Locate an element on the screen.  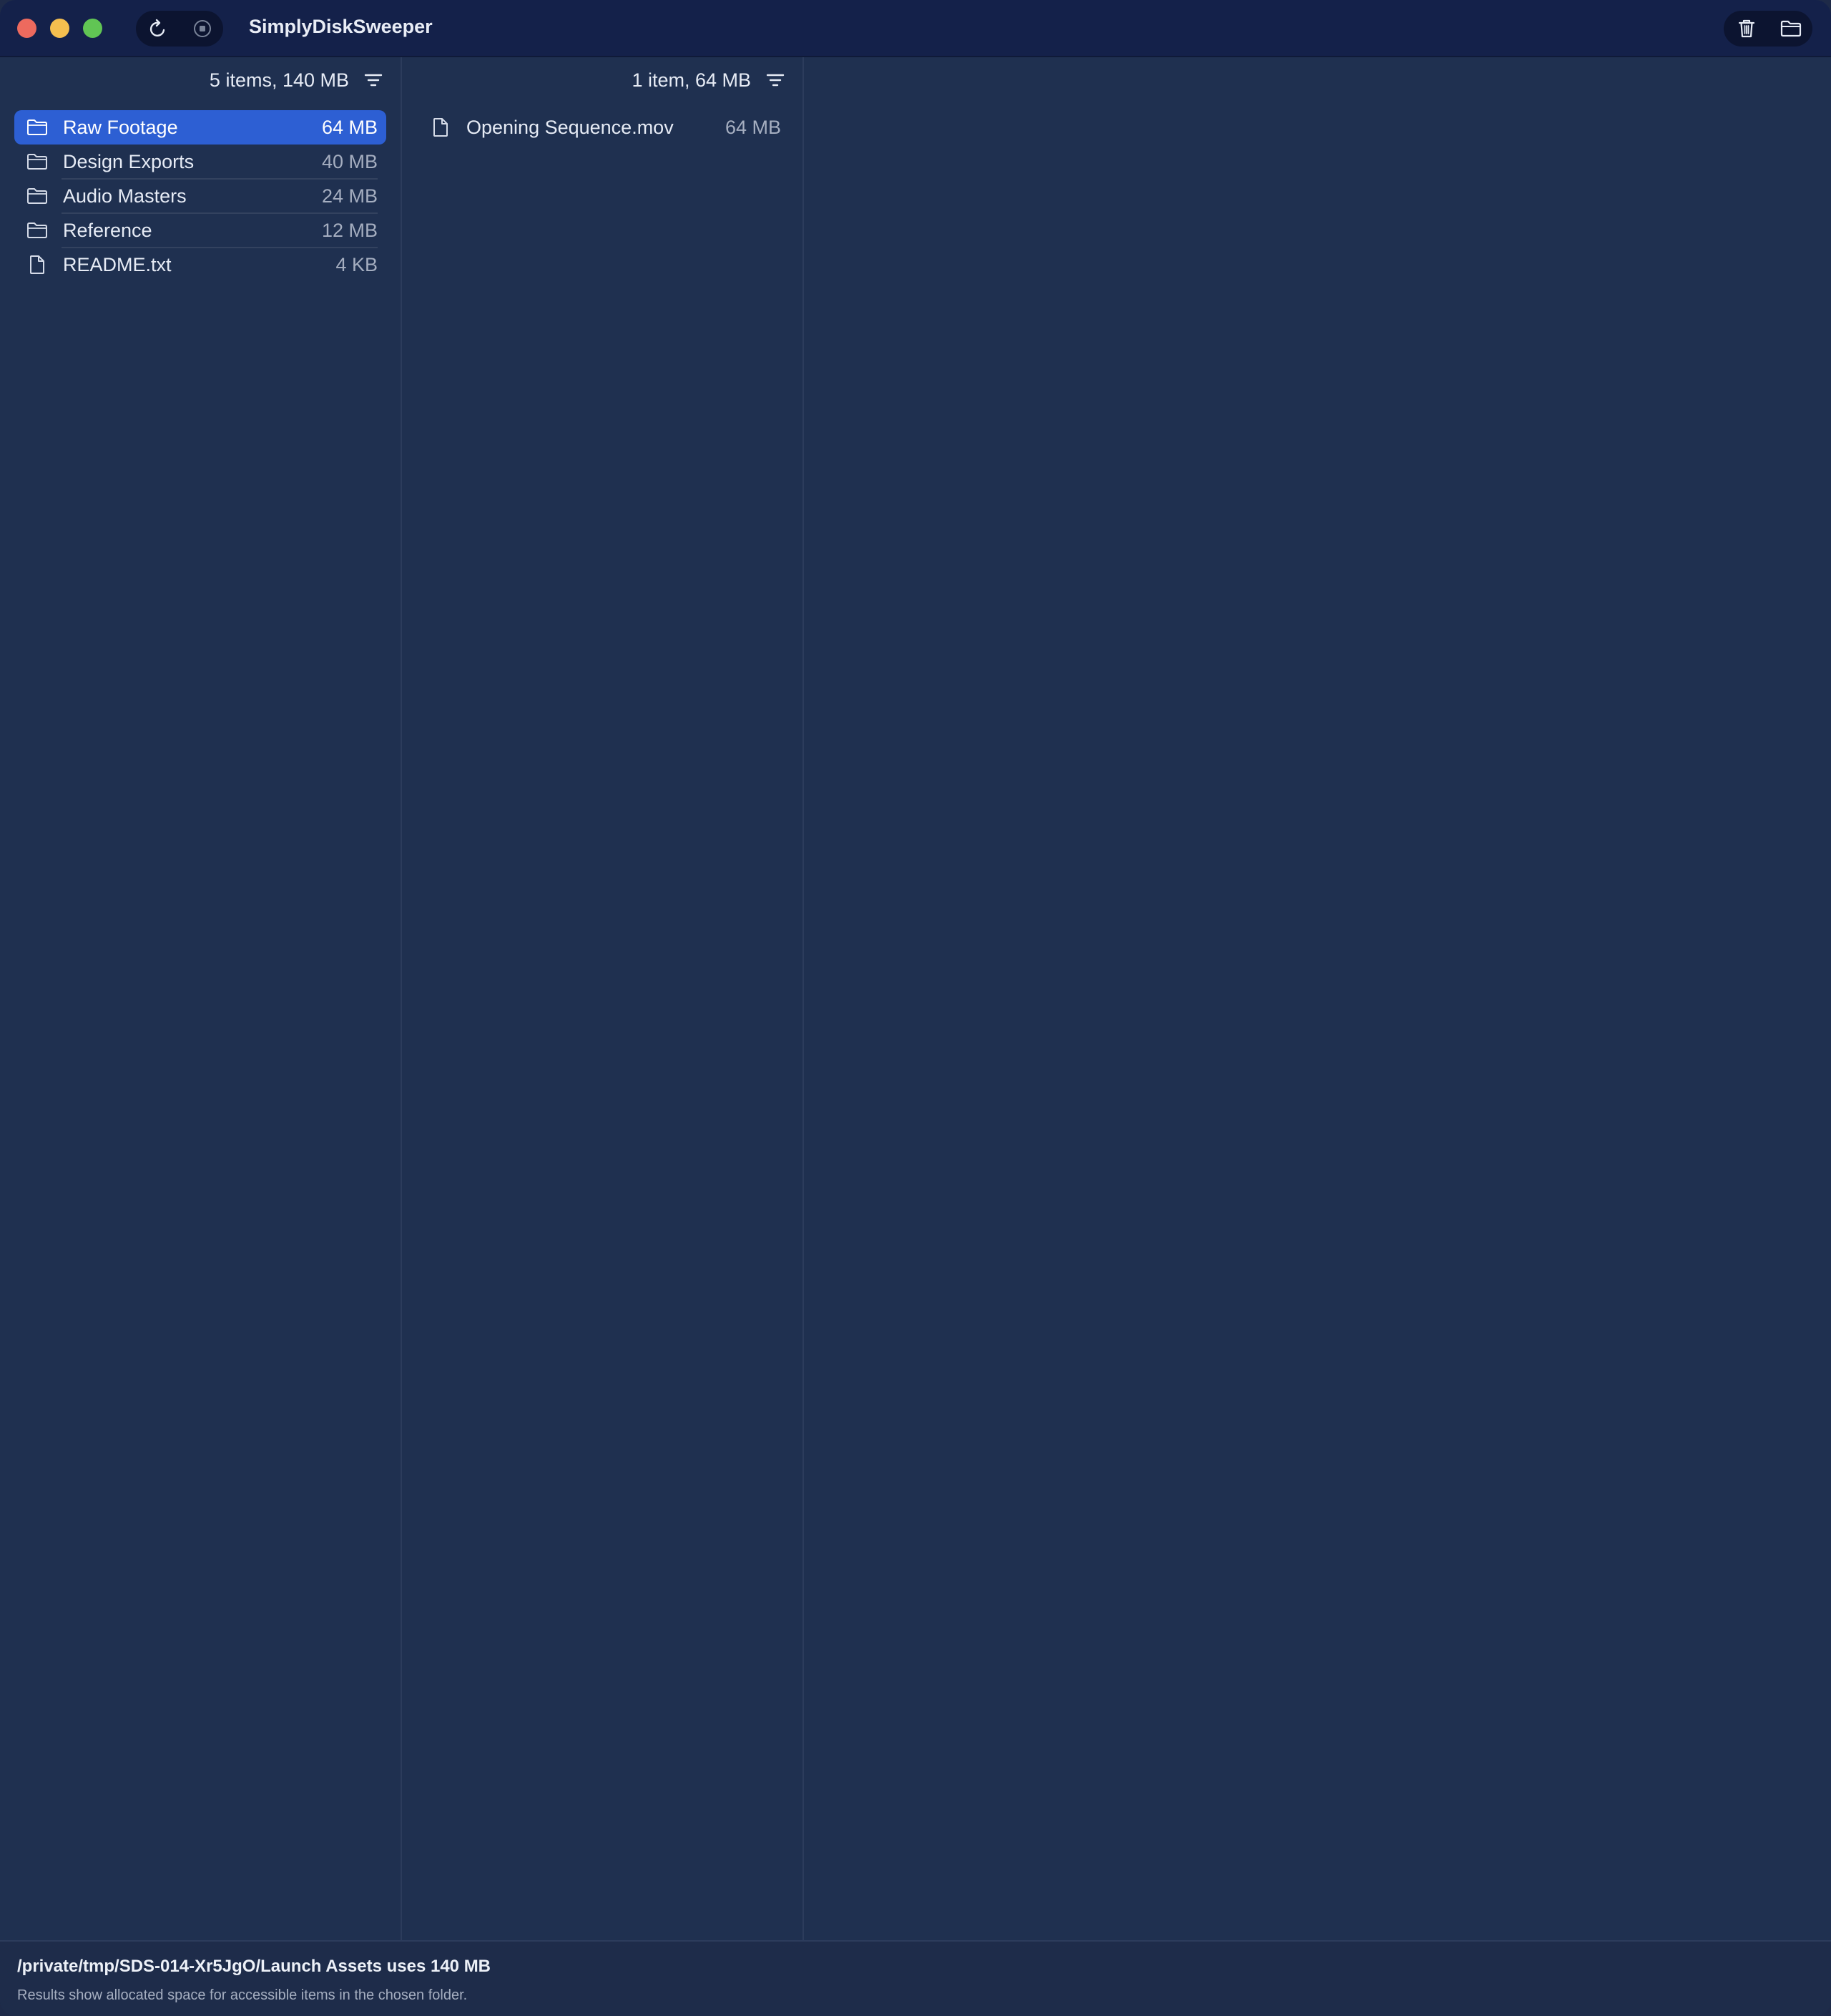
close-window-button is located at coordinates (26, 28).